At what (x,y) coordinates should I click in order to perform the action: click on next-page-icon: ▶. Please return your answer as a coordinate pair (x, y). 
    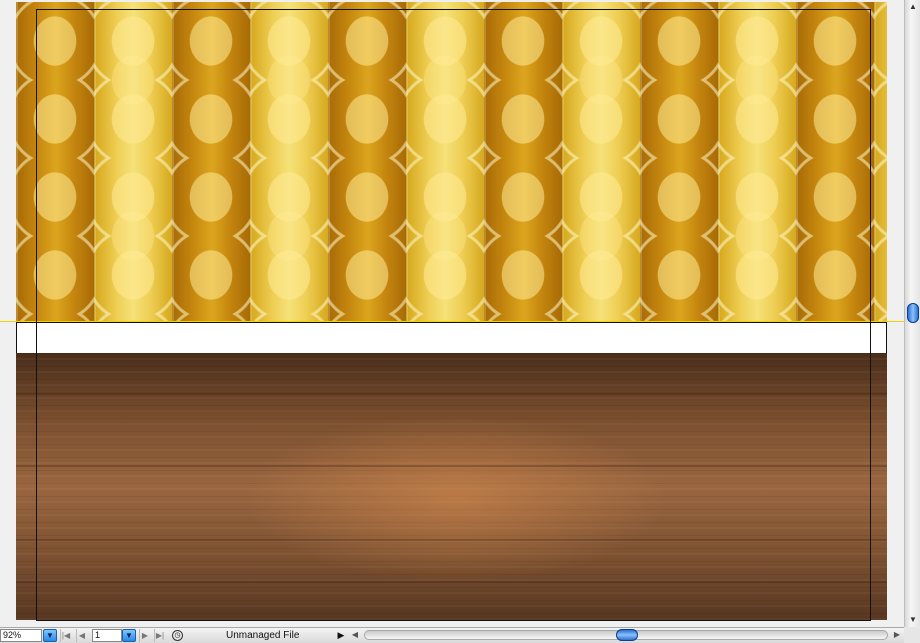
    Looking at the image, I should click on (144, 635).